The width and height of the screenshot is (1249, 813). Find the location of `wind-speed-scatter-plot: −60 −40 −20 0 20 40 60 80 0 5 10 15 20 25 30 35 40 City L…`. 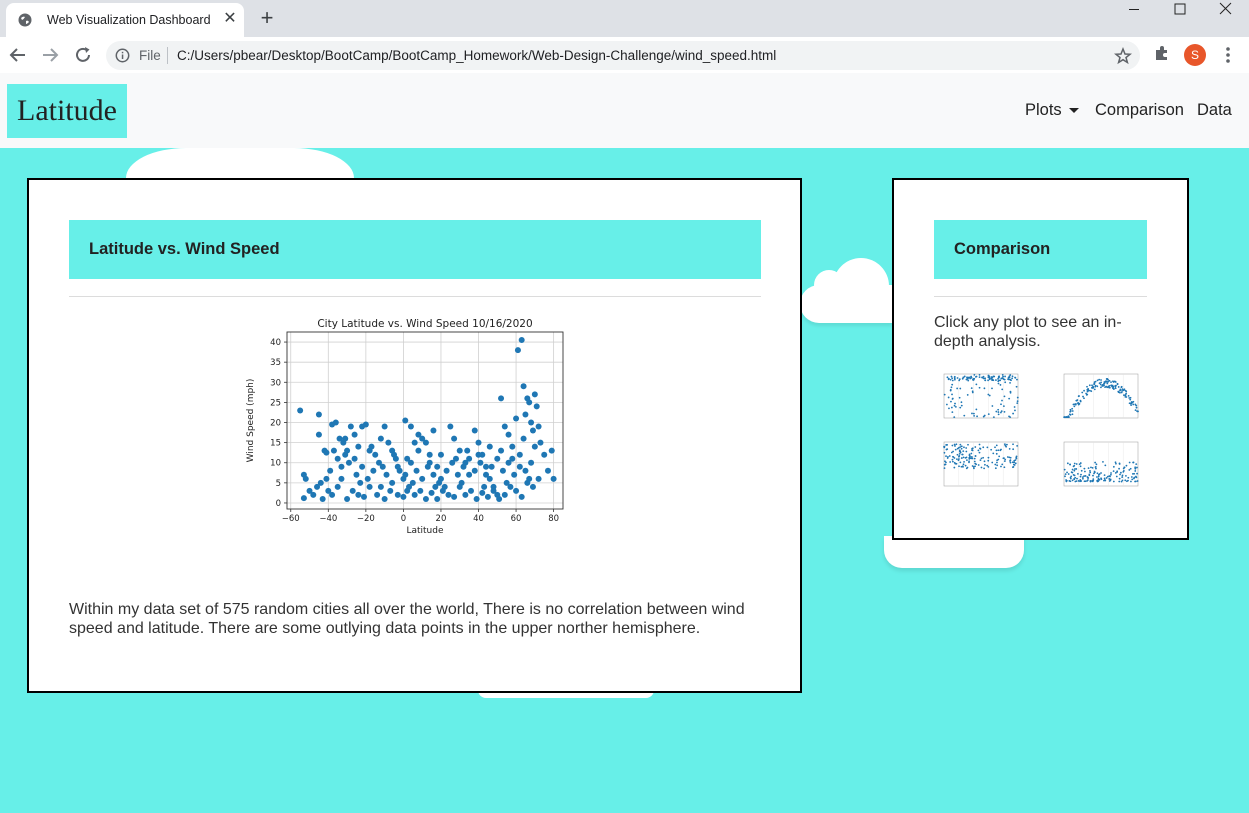

wind-speed-scatter-plot: −60 −40 −20 0 20 40 60 80 0 5 10 15 20 25 30 35 40 City L… is located at coordinates (415, 438).